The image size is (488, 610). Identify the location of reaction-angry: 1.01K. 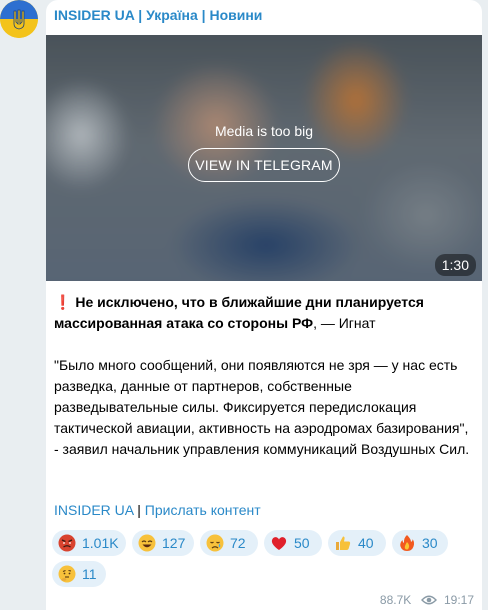
(89, 543).